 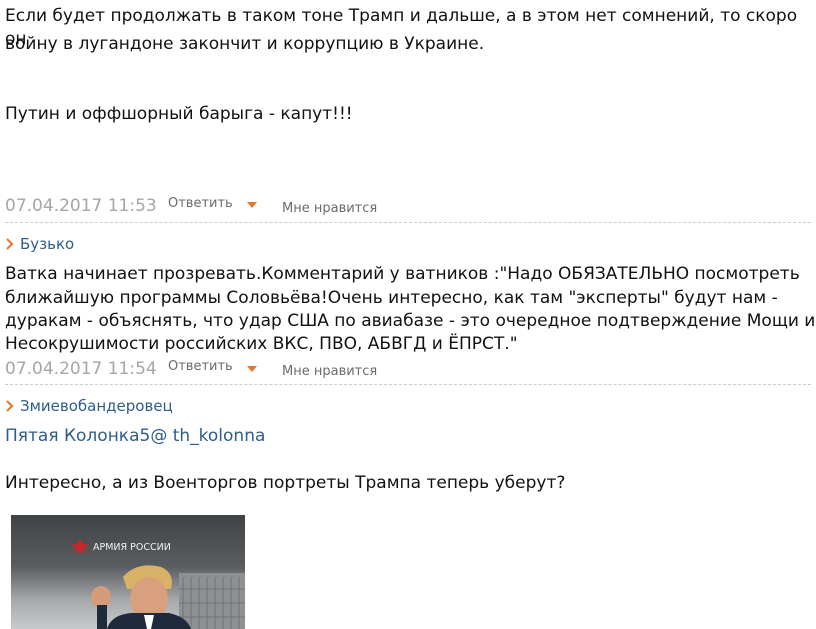 I want to click on image-scene: АРМИЯ РОССИИ, so click(x=158, y=583).